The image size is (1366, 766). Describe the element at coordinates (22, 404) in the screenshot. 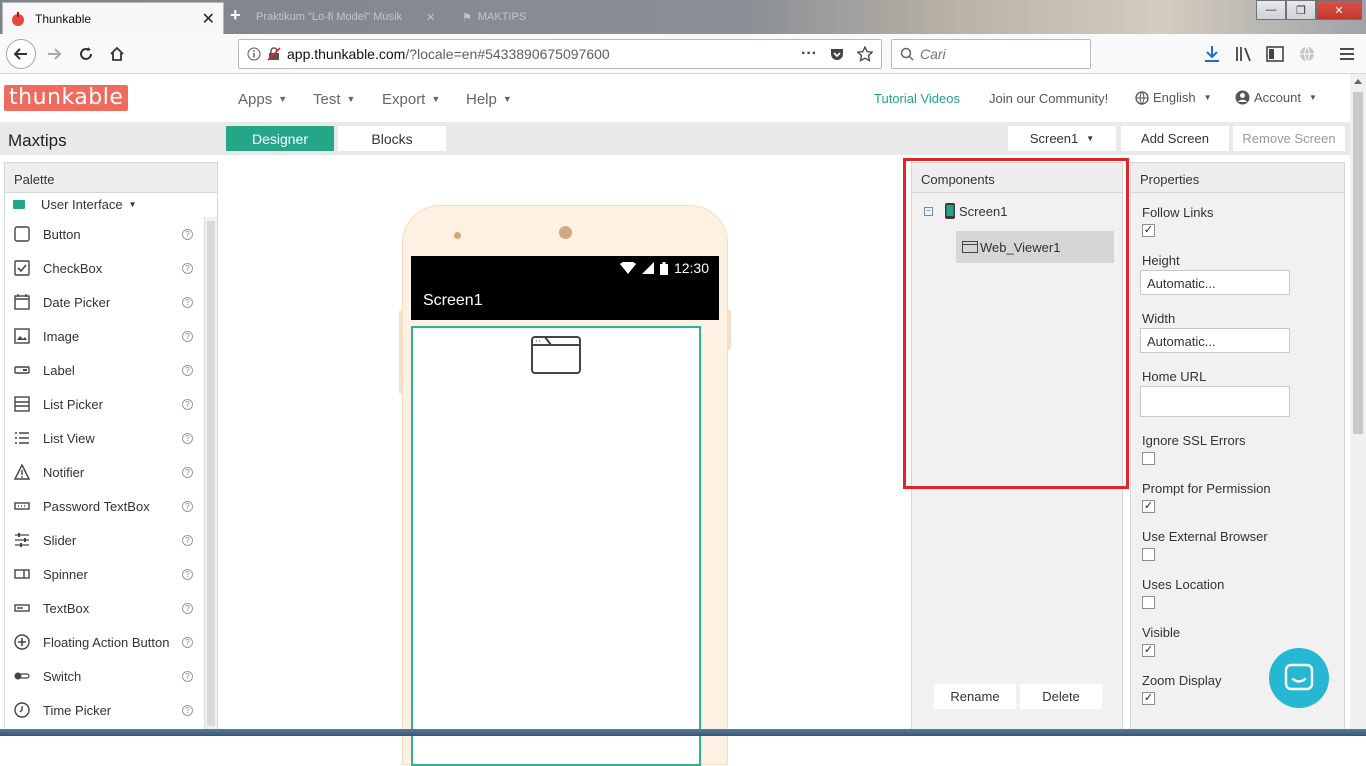

I see `list-picker-icon` at that location.